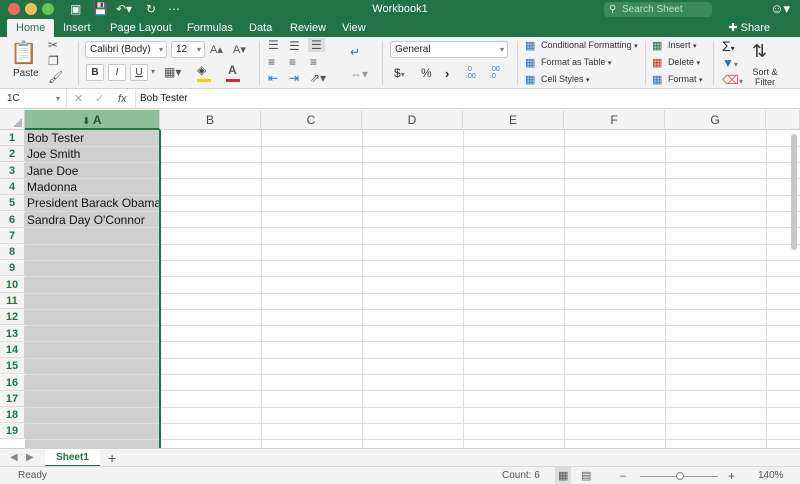 This screenshot has width=800, height=484. I want to click on row-header: 2, so click(12, 154).